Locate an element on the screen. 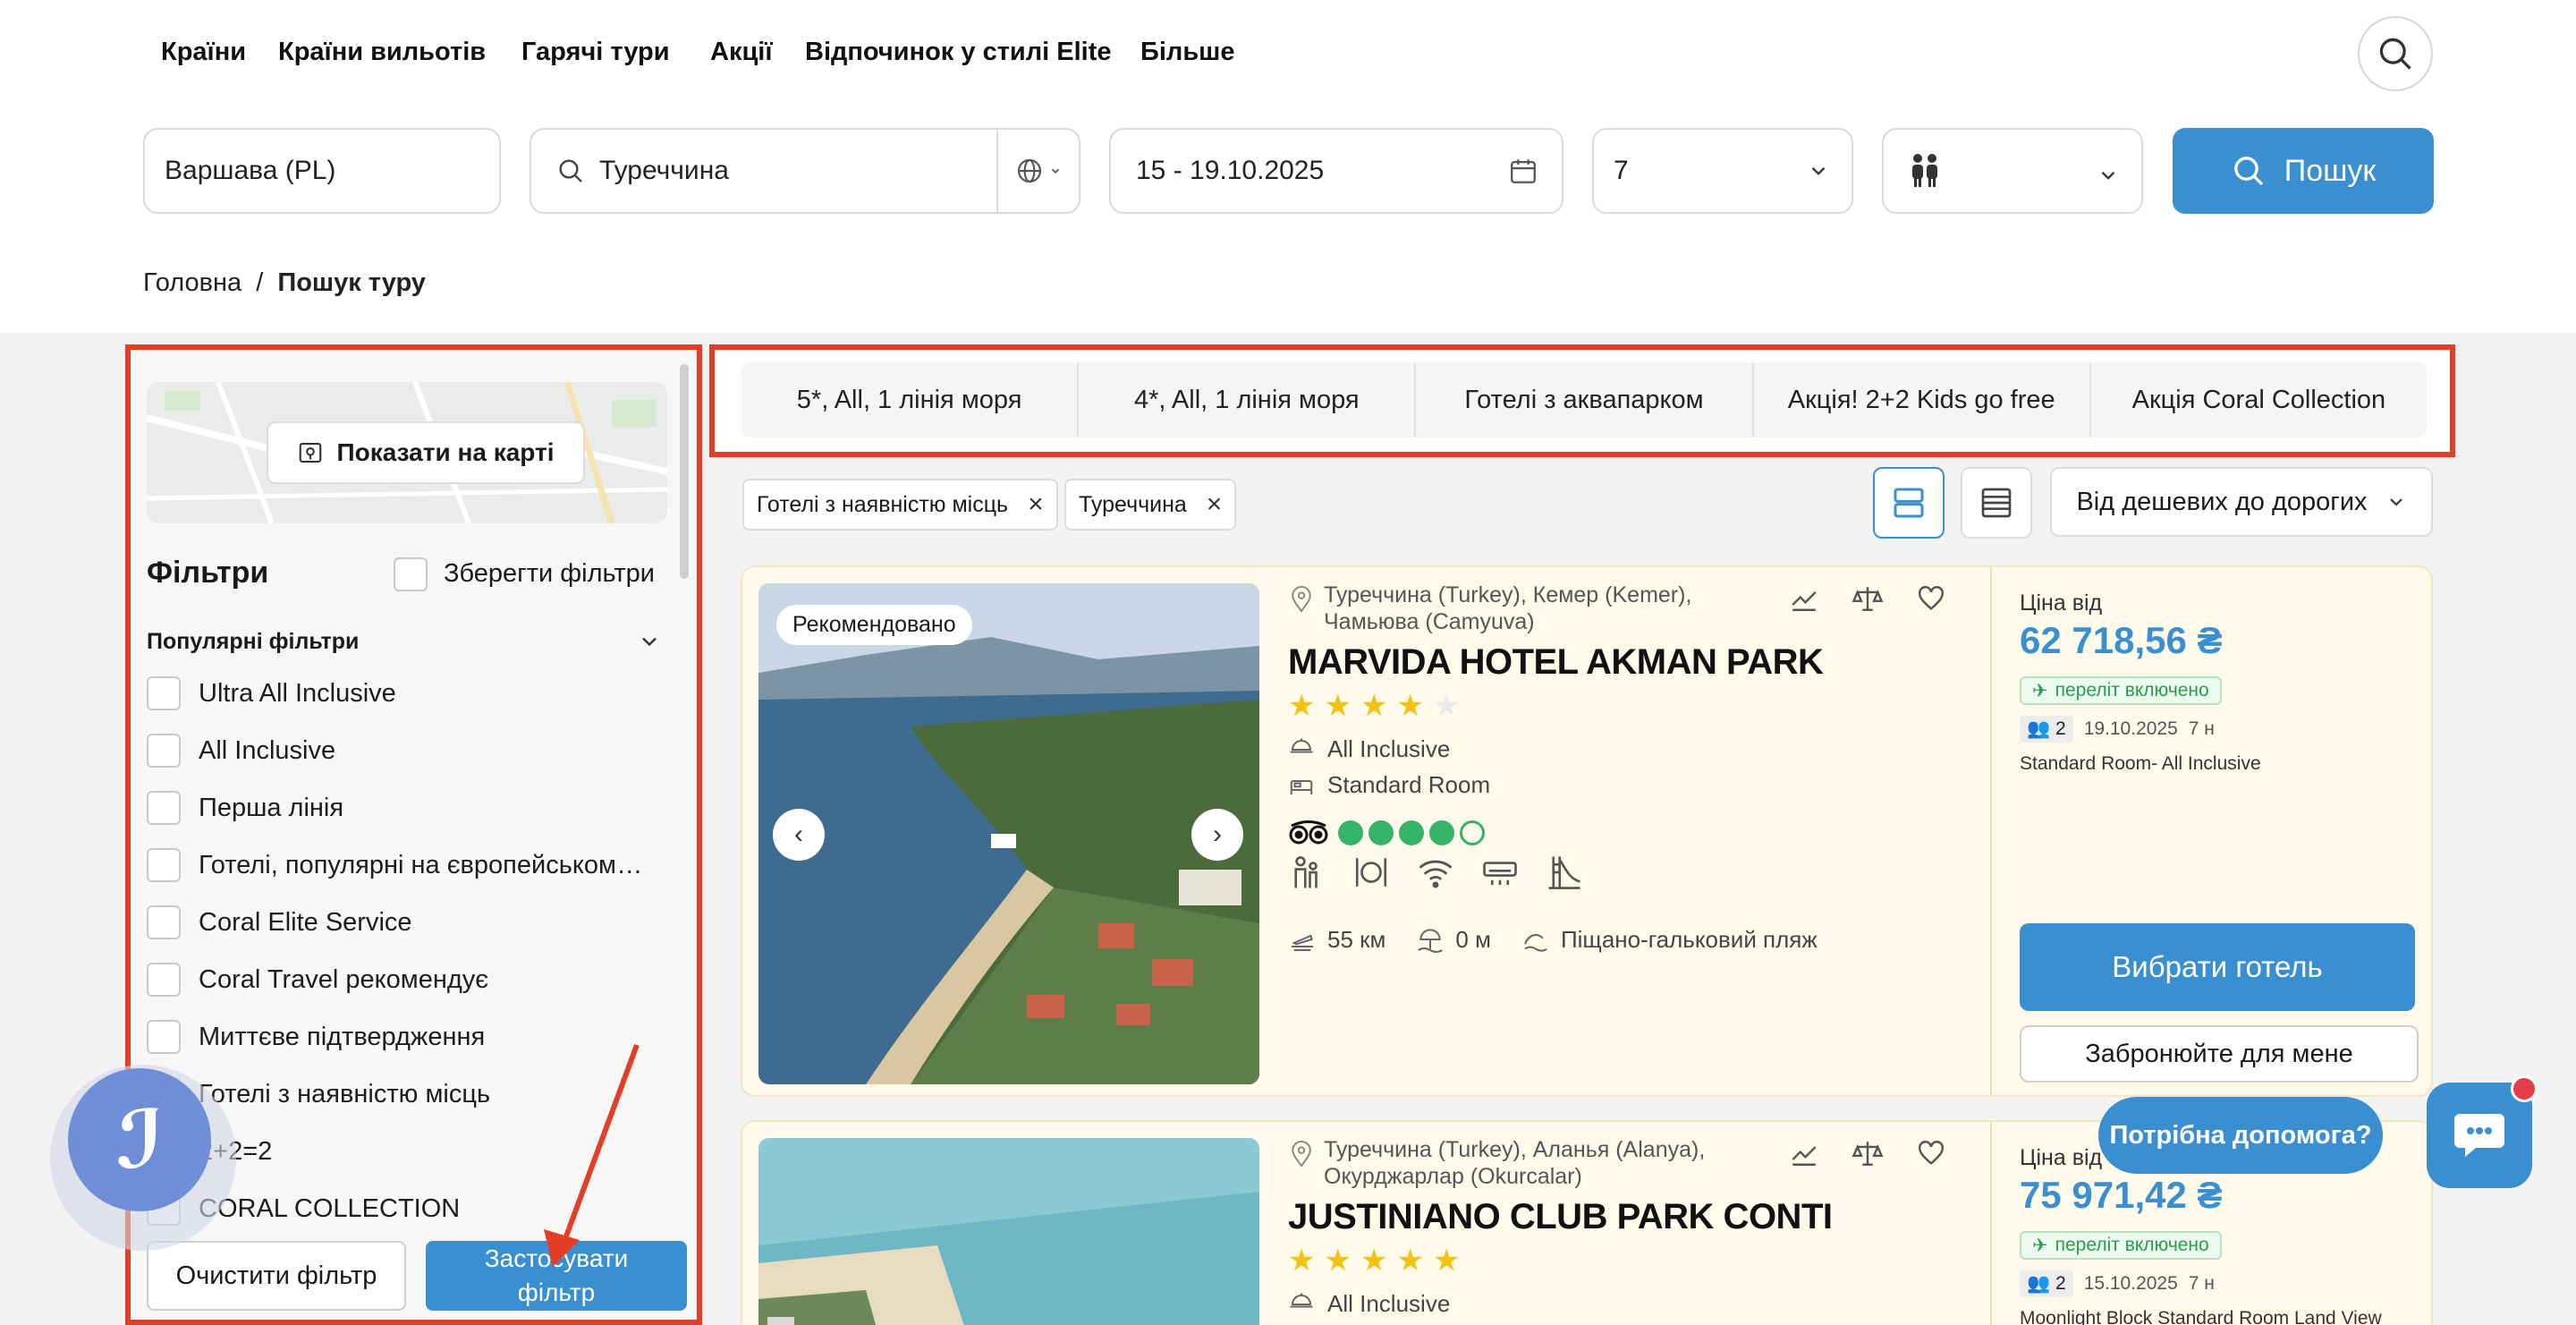 The width and height of the screenshot is (2576, 1325). tripadvisor-rating is located at coordinates (1386, 833).